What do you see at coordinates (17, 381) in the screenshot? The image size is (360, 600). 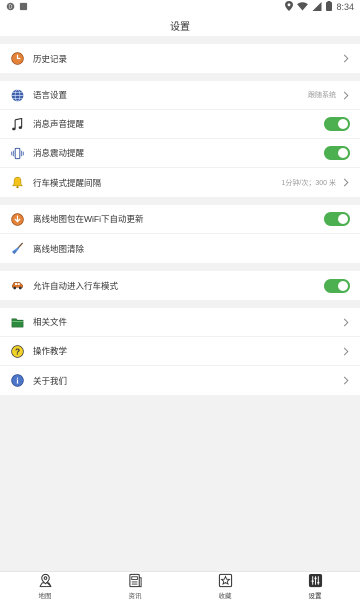 I see `info-icon: i` at bounding box center [17, 381].